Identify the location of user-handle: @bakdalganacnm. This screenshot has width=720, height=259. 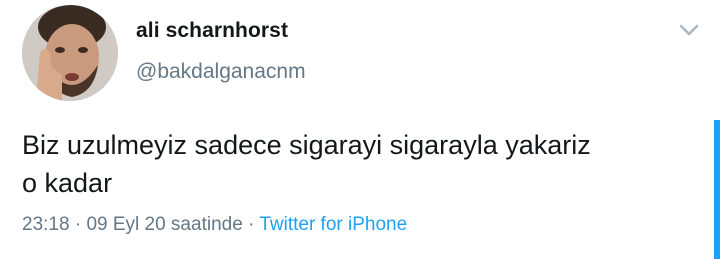
(221, 72).